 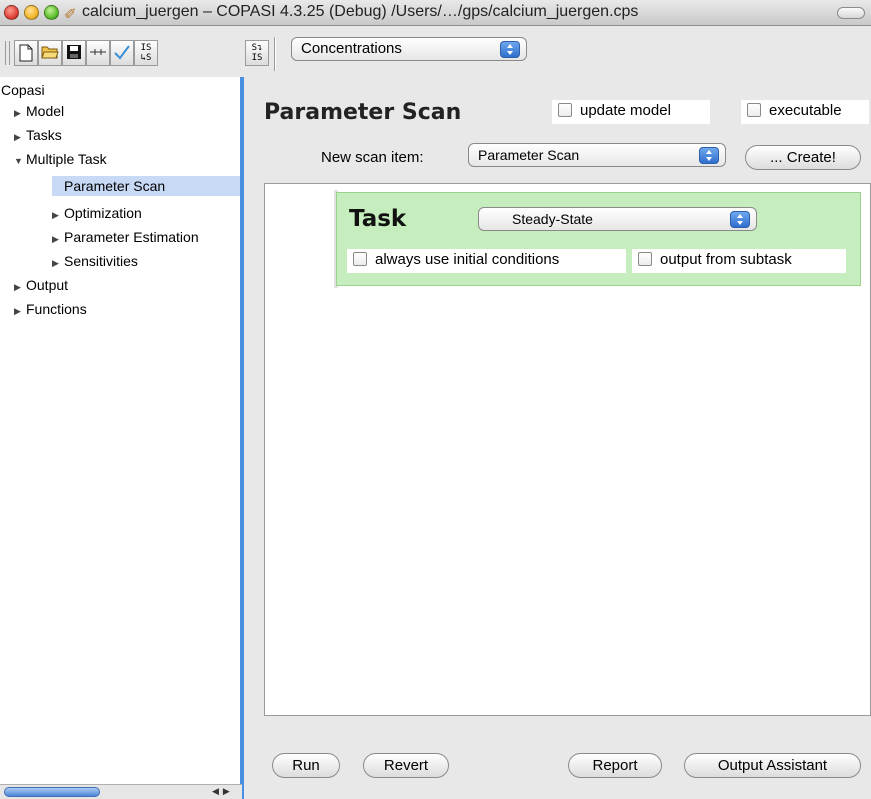 I want to click on folder-open-icon, so click(x=50, y=52).